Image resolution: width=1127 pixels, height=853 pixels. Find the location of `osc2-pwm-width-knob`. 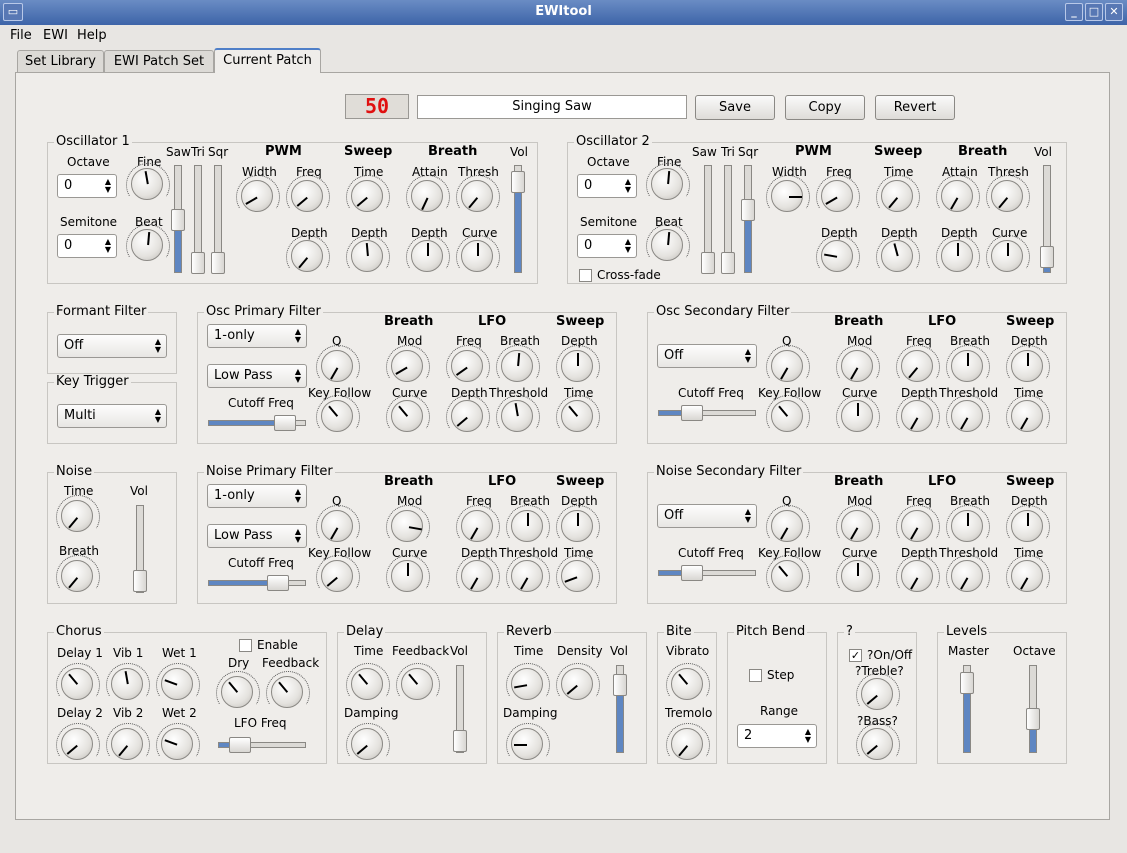

osc2-pwm-width-knob is located at coordinates (787, 196).